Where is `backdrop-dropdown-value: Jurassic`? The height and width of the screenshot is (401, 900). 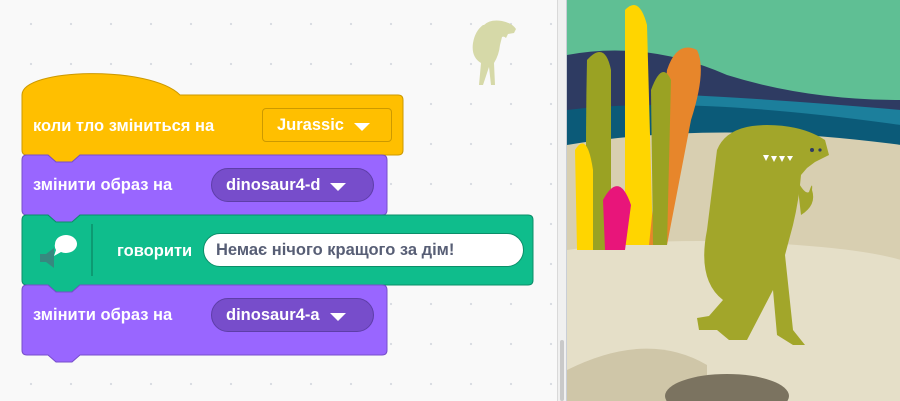
backdrop-dropdown-value: Jurassic is located at coordinates (310, 124).